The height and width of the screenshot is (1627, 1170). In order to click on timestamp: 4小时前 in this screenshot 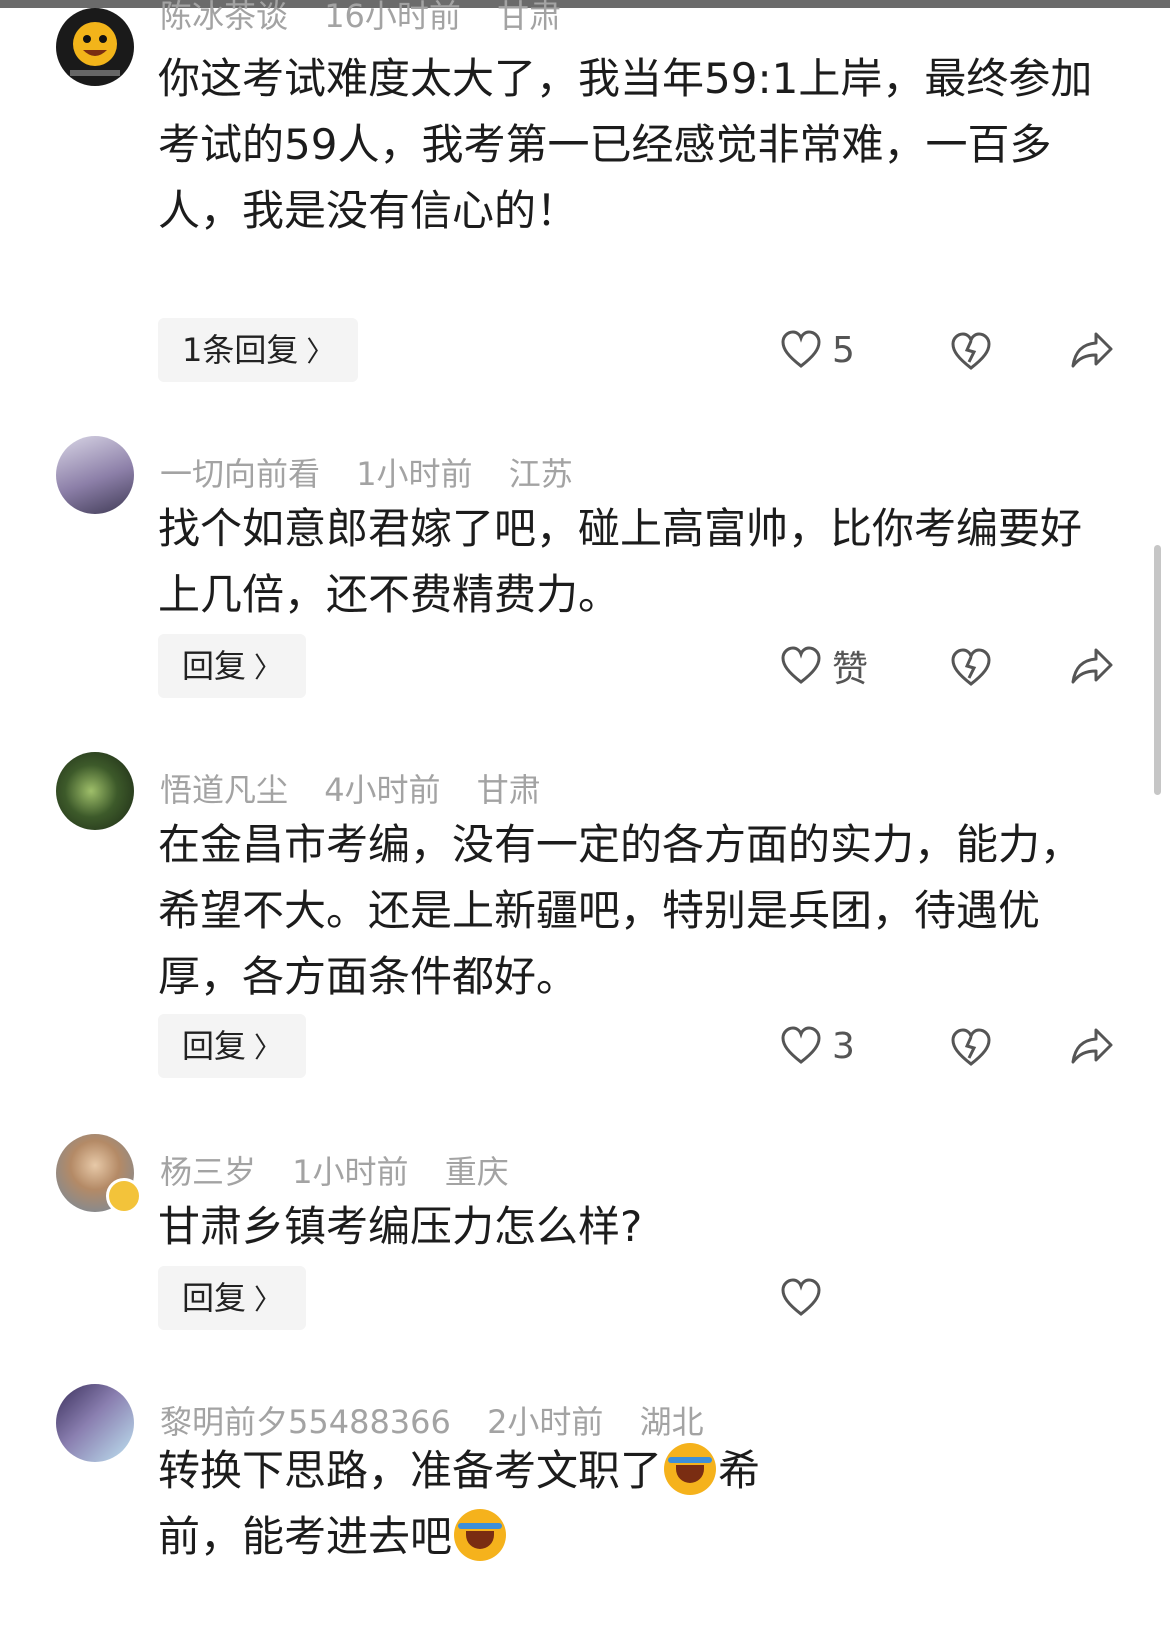, I will do `click(382, 790)`.